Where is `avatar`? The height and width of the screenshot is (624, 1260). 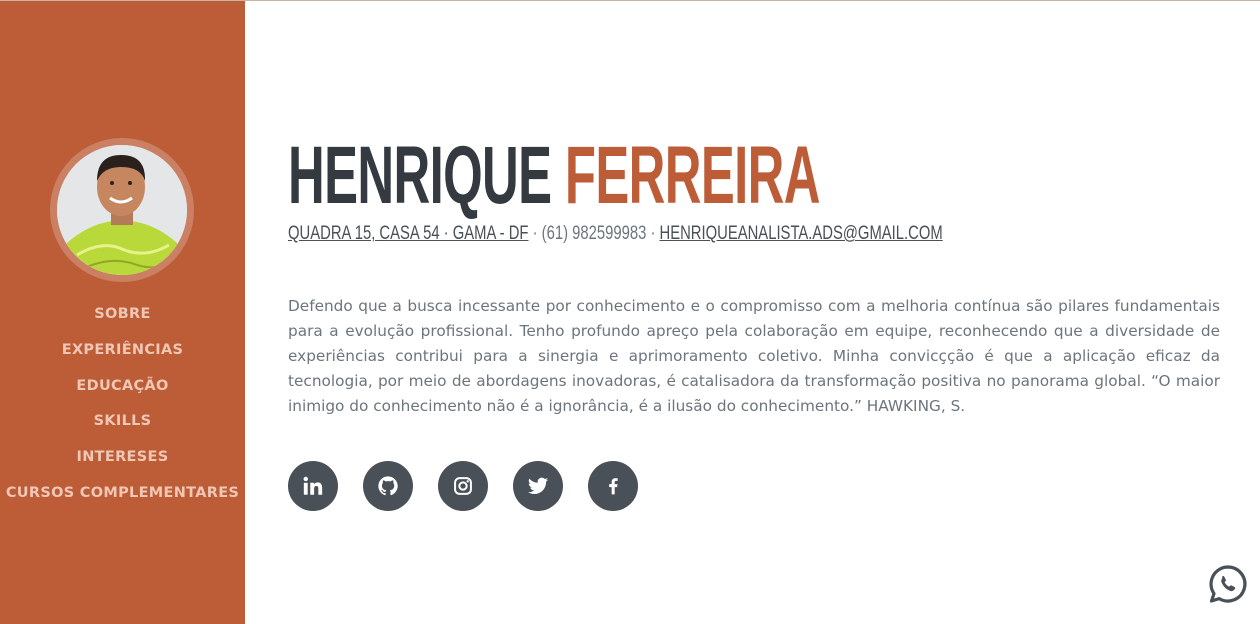
avatar is located at coordinates (122, 210).